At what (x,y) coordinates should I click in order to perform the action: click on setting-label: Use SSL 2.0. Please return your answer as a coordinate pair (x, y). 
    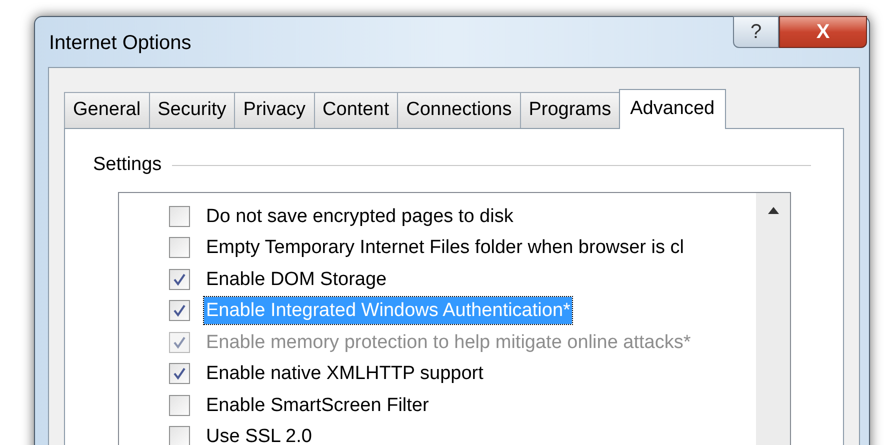
    Looking at the image, I should click on (259, 434).